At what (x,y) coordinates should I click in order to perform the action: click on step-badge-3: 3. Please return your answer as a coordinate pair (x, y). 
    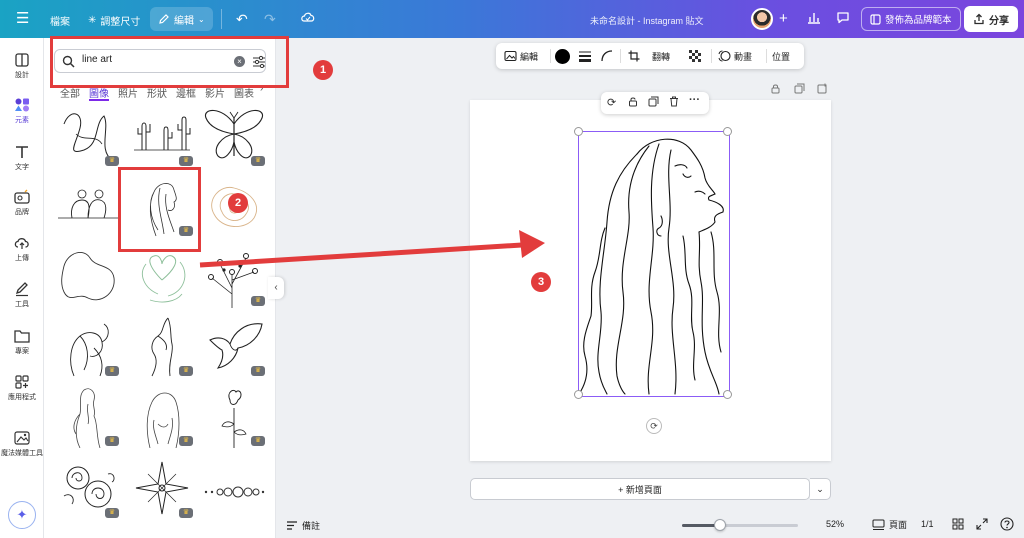
    Looking at the image, I should click on (541, 282).